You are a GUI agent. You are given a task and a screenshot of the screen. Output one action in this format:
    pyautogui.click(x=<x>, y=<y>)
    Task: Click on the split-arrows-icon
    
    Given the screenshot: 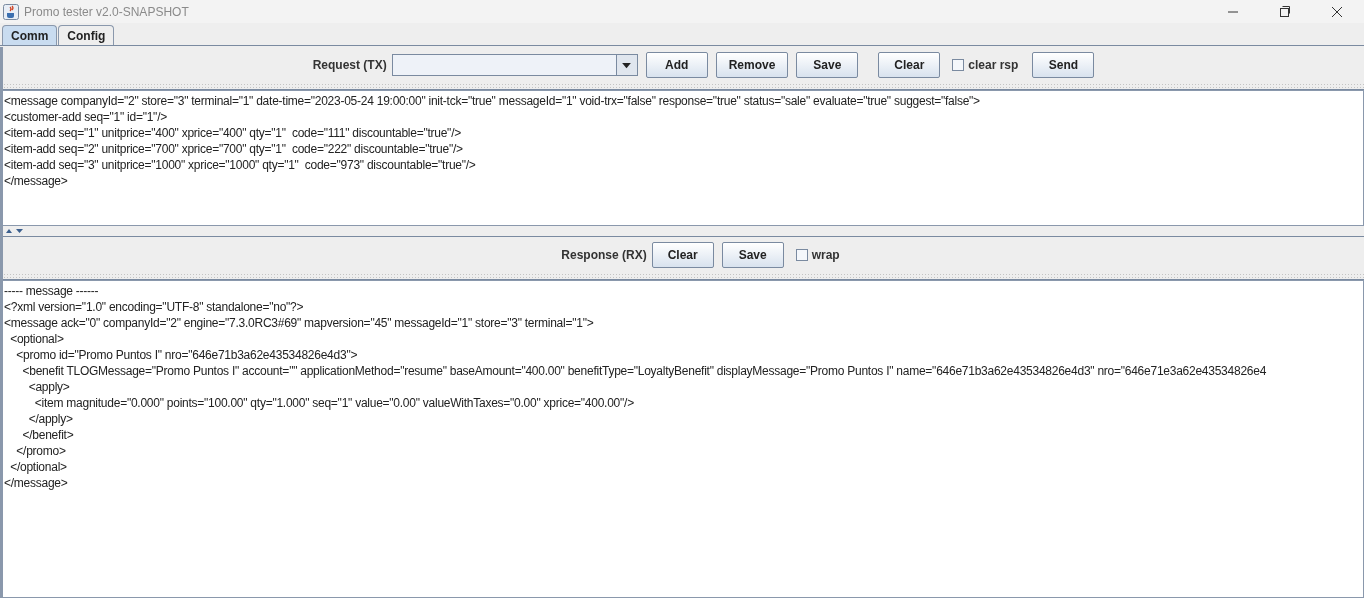 What is the action you would take?
    pyautogui.click(x=15, y=231)
    